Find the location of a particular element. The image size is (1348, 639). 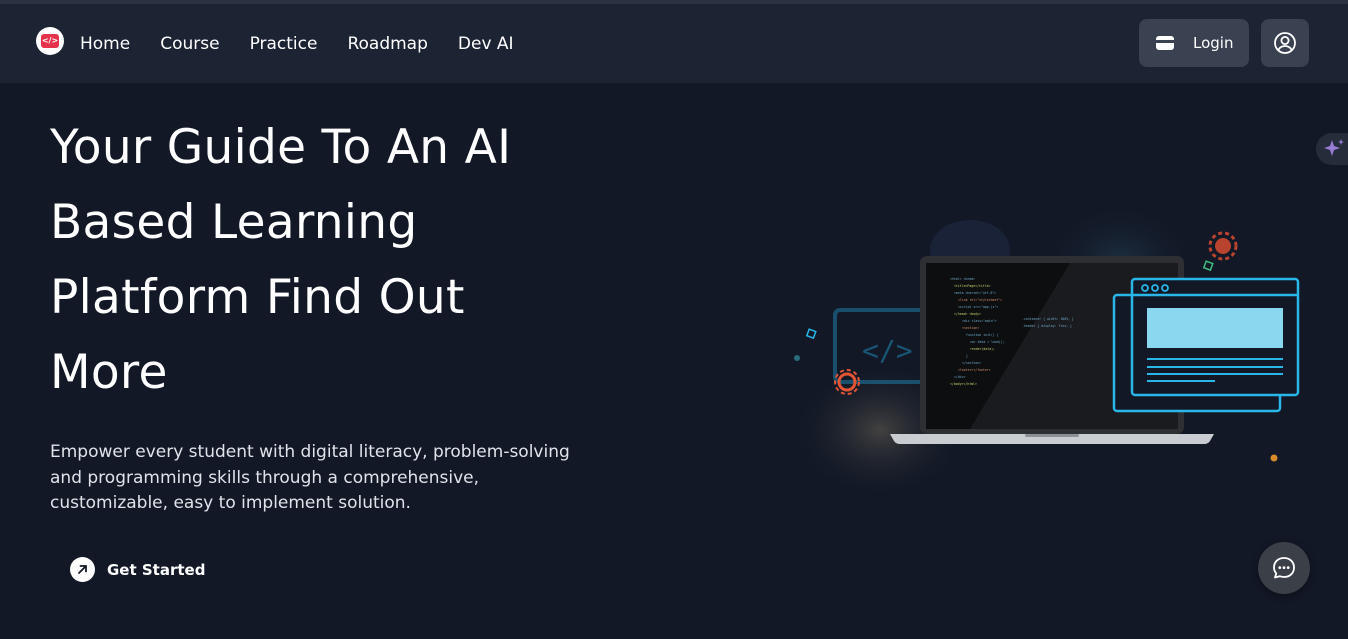

svg-text: </body></html> is located at coordinates (963, 384).